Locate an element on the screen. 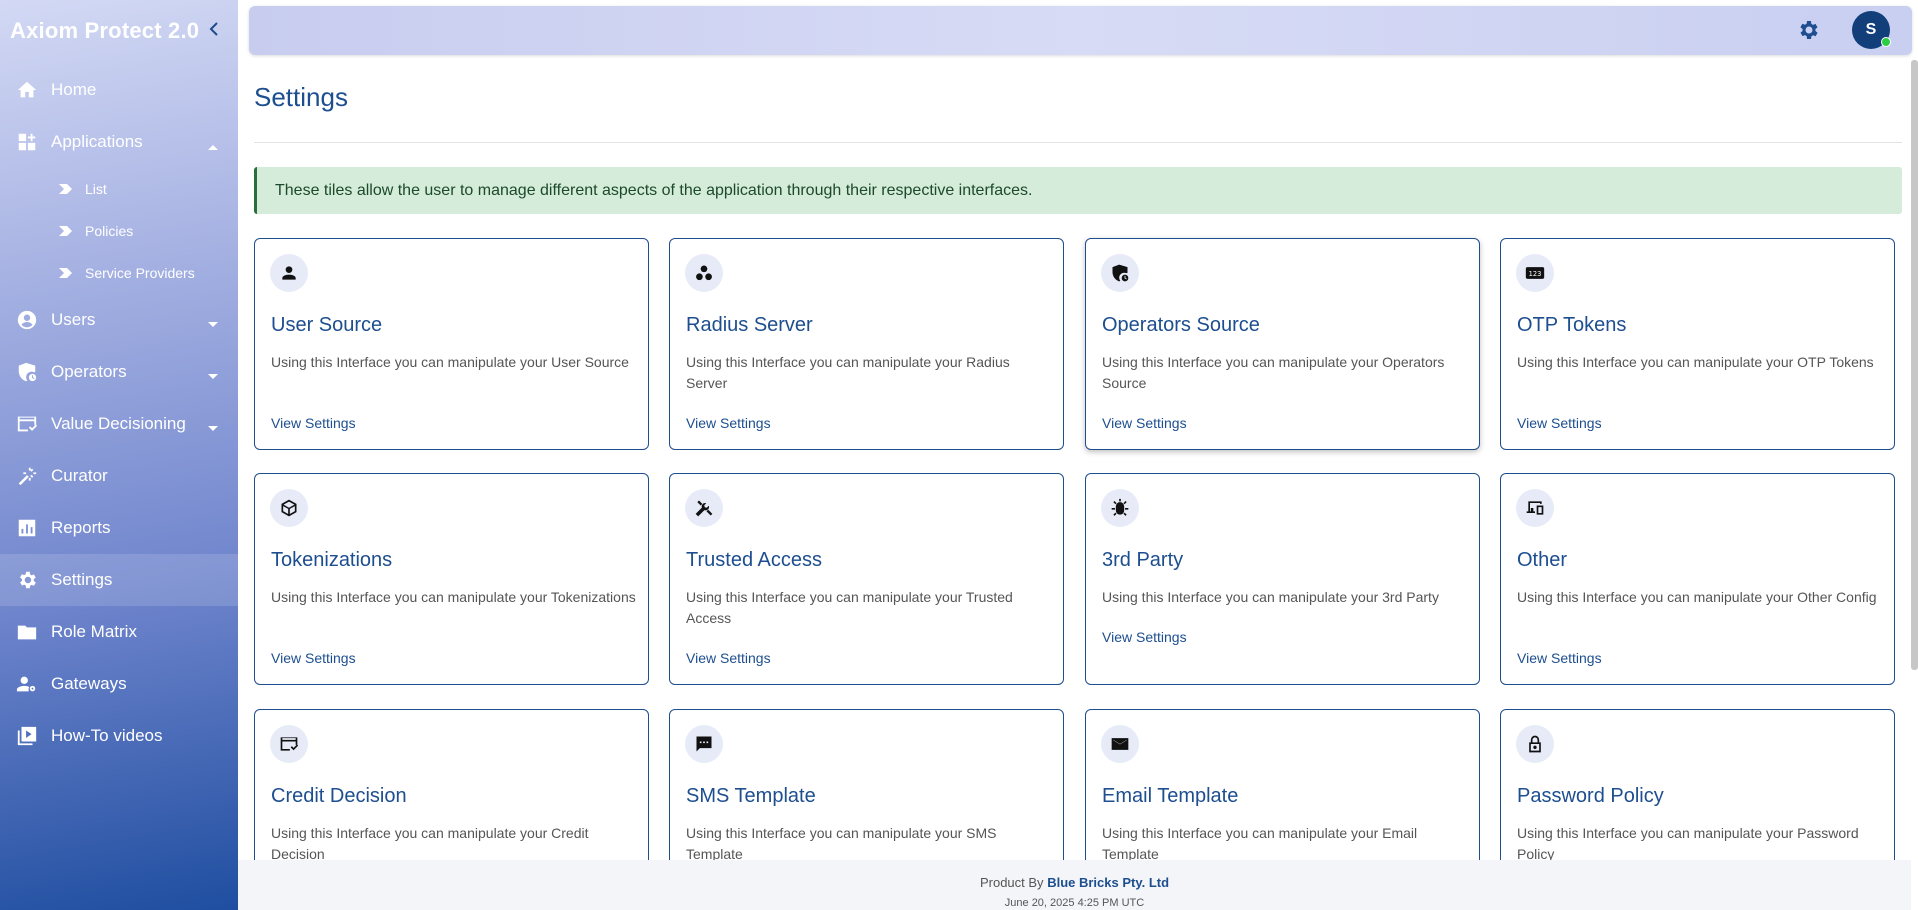  sidebar-subitem-list: List is located at coordinates (119, 189).